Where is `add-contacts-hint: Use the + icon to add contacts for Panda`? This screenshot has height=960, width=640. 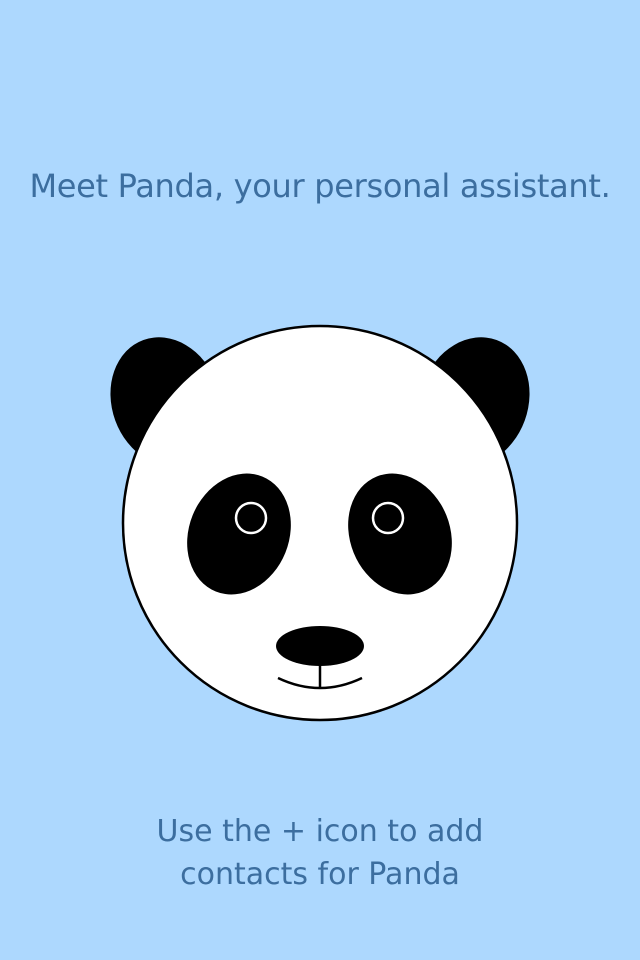
add-contacts-hint: Use the + icon to add contacts for Panda is located at coordinates (320, 853).